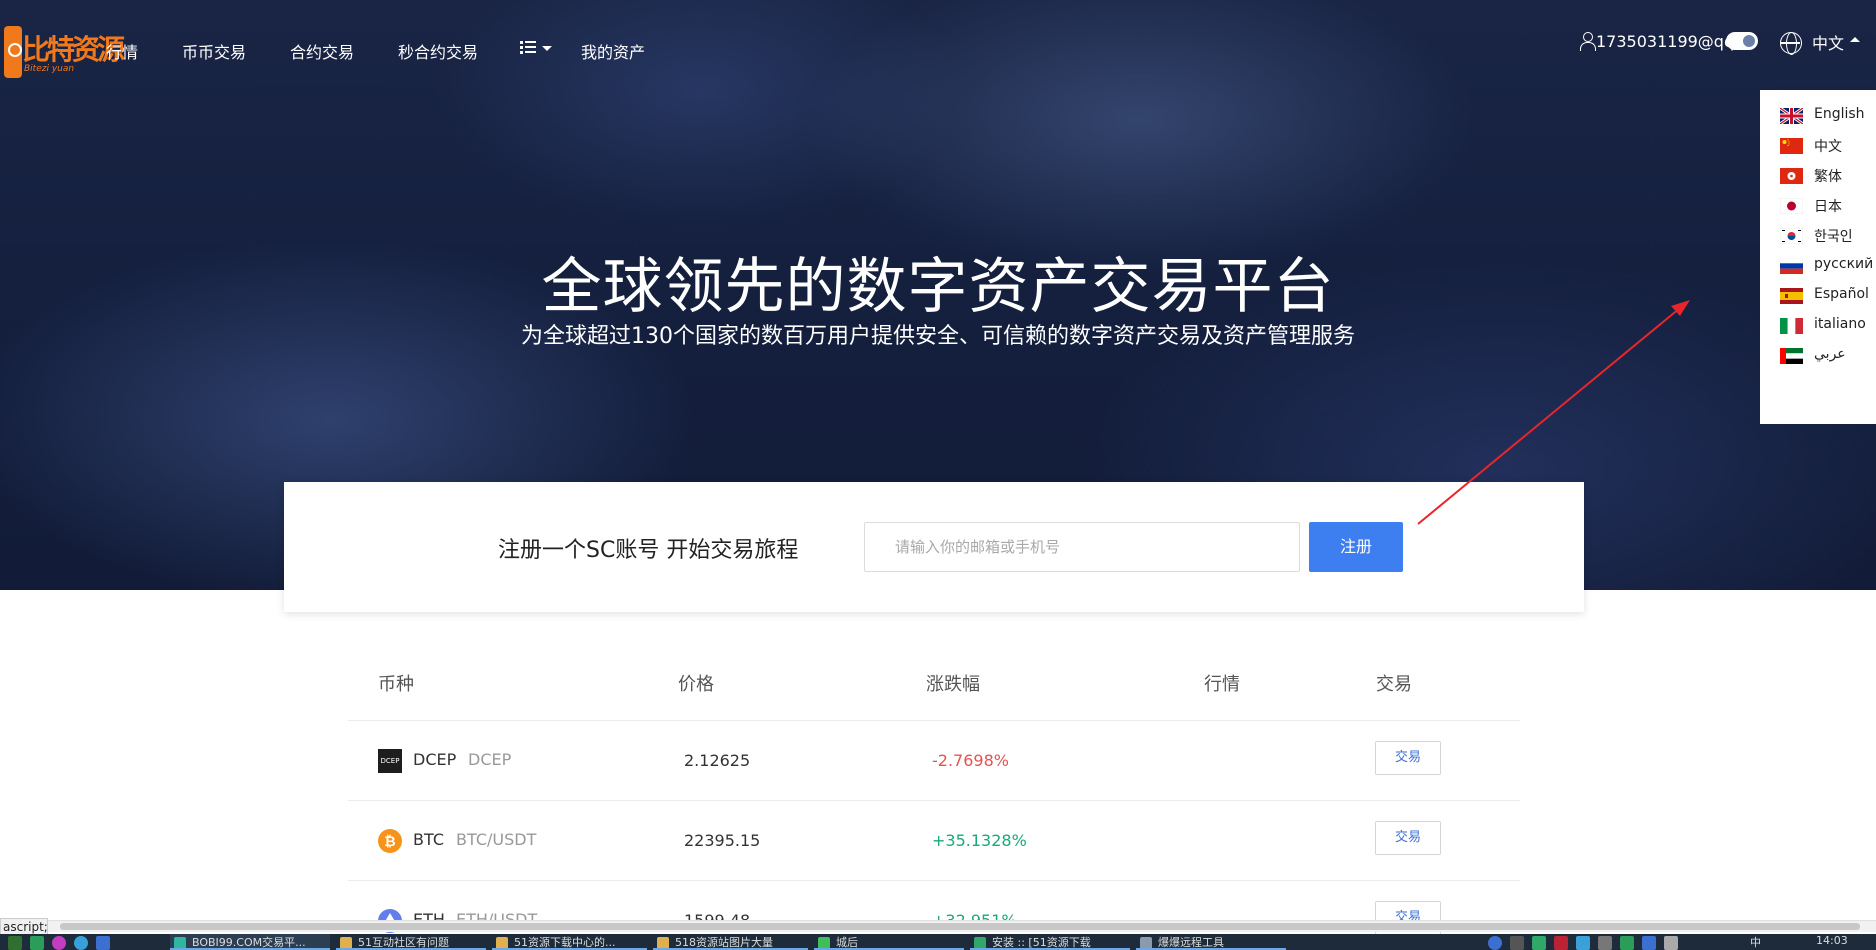 Image resolution: width=1876 pixels, height=950 pixels. What do you see at coordinates (1791, 116) in the screenshot?
I see `uk-flag-icon` at bounding box center [1791, 116].